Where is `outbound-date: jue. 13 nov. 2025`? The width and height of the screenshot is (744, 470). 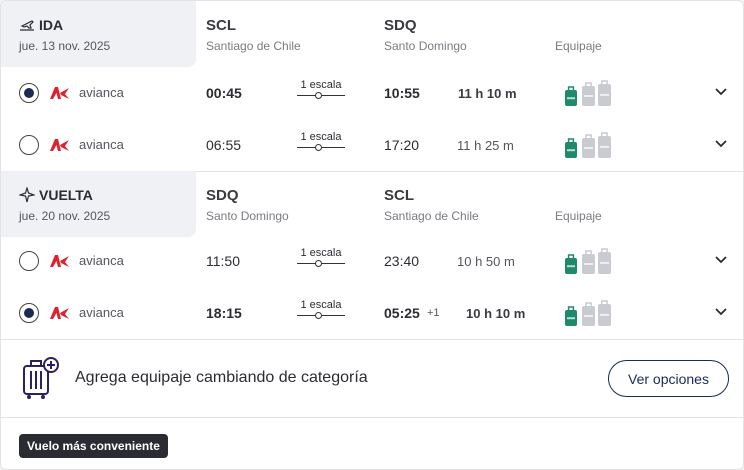
outbound-date: jue. 13 nov. 2025 is located at coordinates (65, 46).